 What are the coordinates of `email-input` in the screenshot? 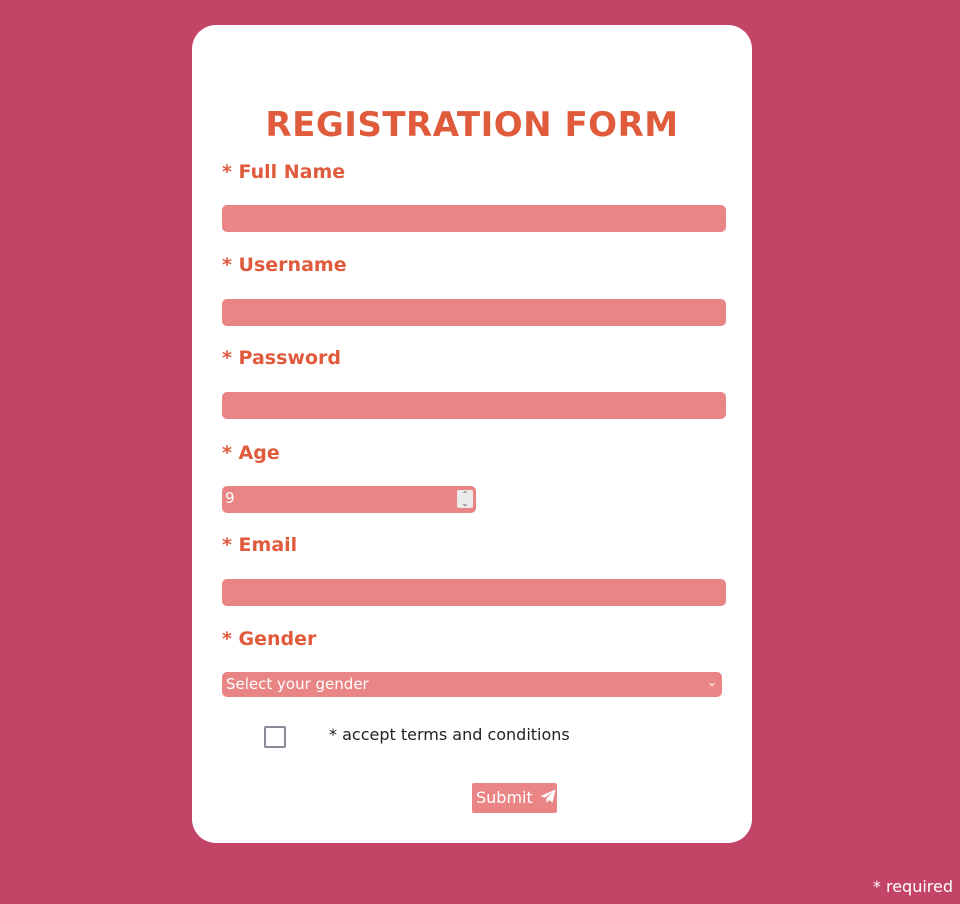 It's located at (474, 592).